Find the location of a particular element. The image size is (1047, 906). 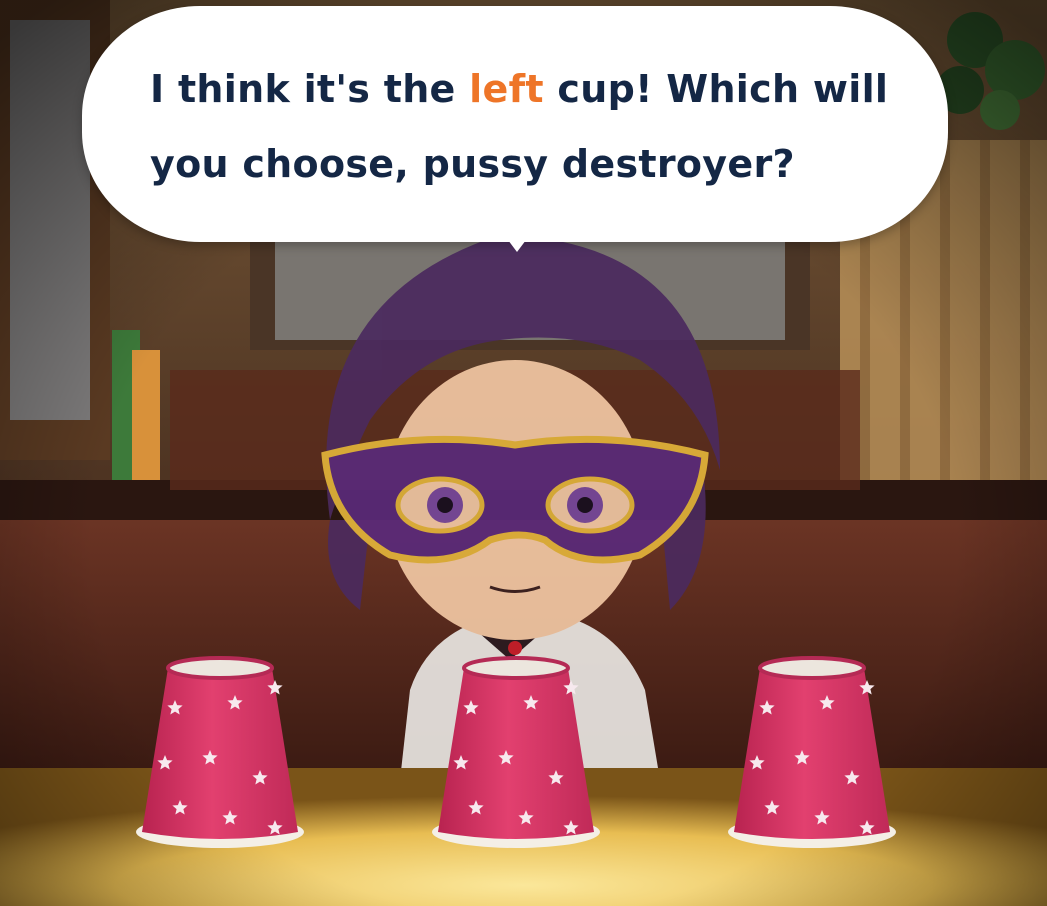

dialogue-line-1-end: cup! Which will is located at coordinates (716, 89).